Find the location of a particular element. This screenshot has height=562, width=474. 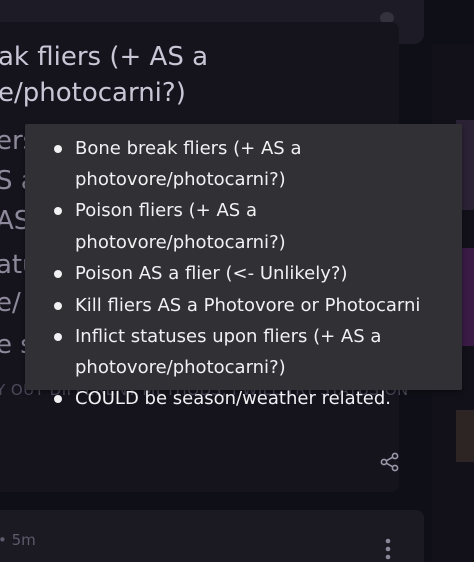

list-item-text: Poison AS a flier (<- Unlikely?) is located at coordinates (211, 273).